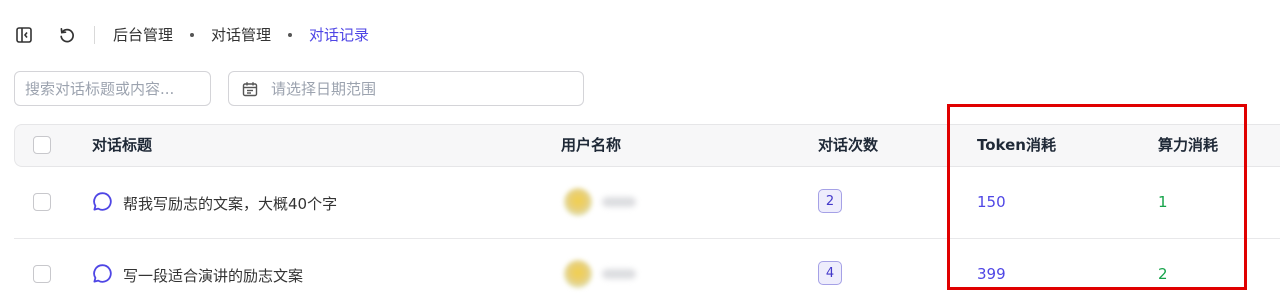 The width and height of the screenshot is (1280, 304). Describe the element at coordinates (67, 35) in the screenshot. I see `refresh-icon` at that location.